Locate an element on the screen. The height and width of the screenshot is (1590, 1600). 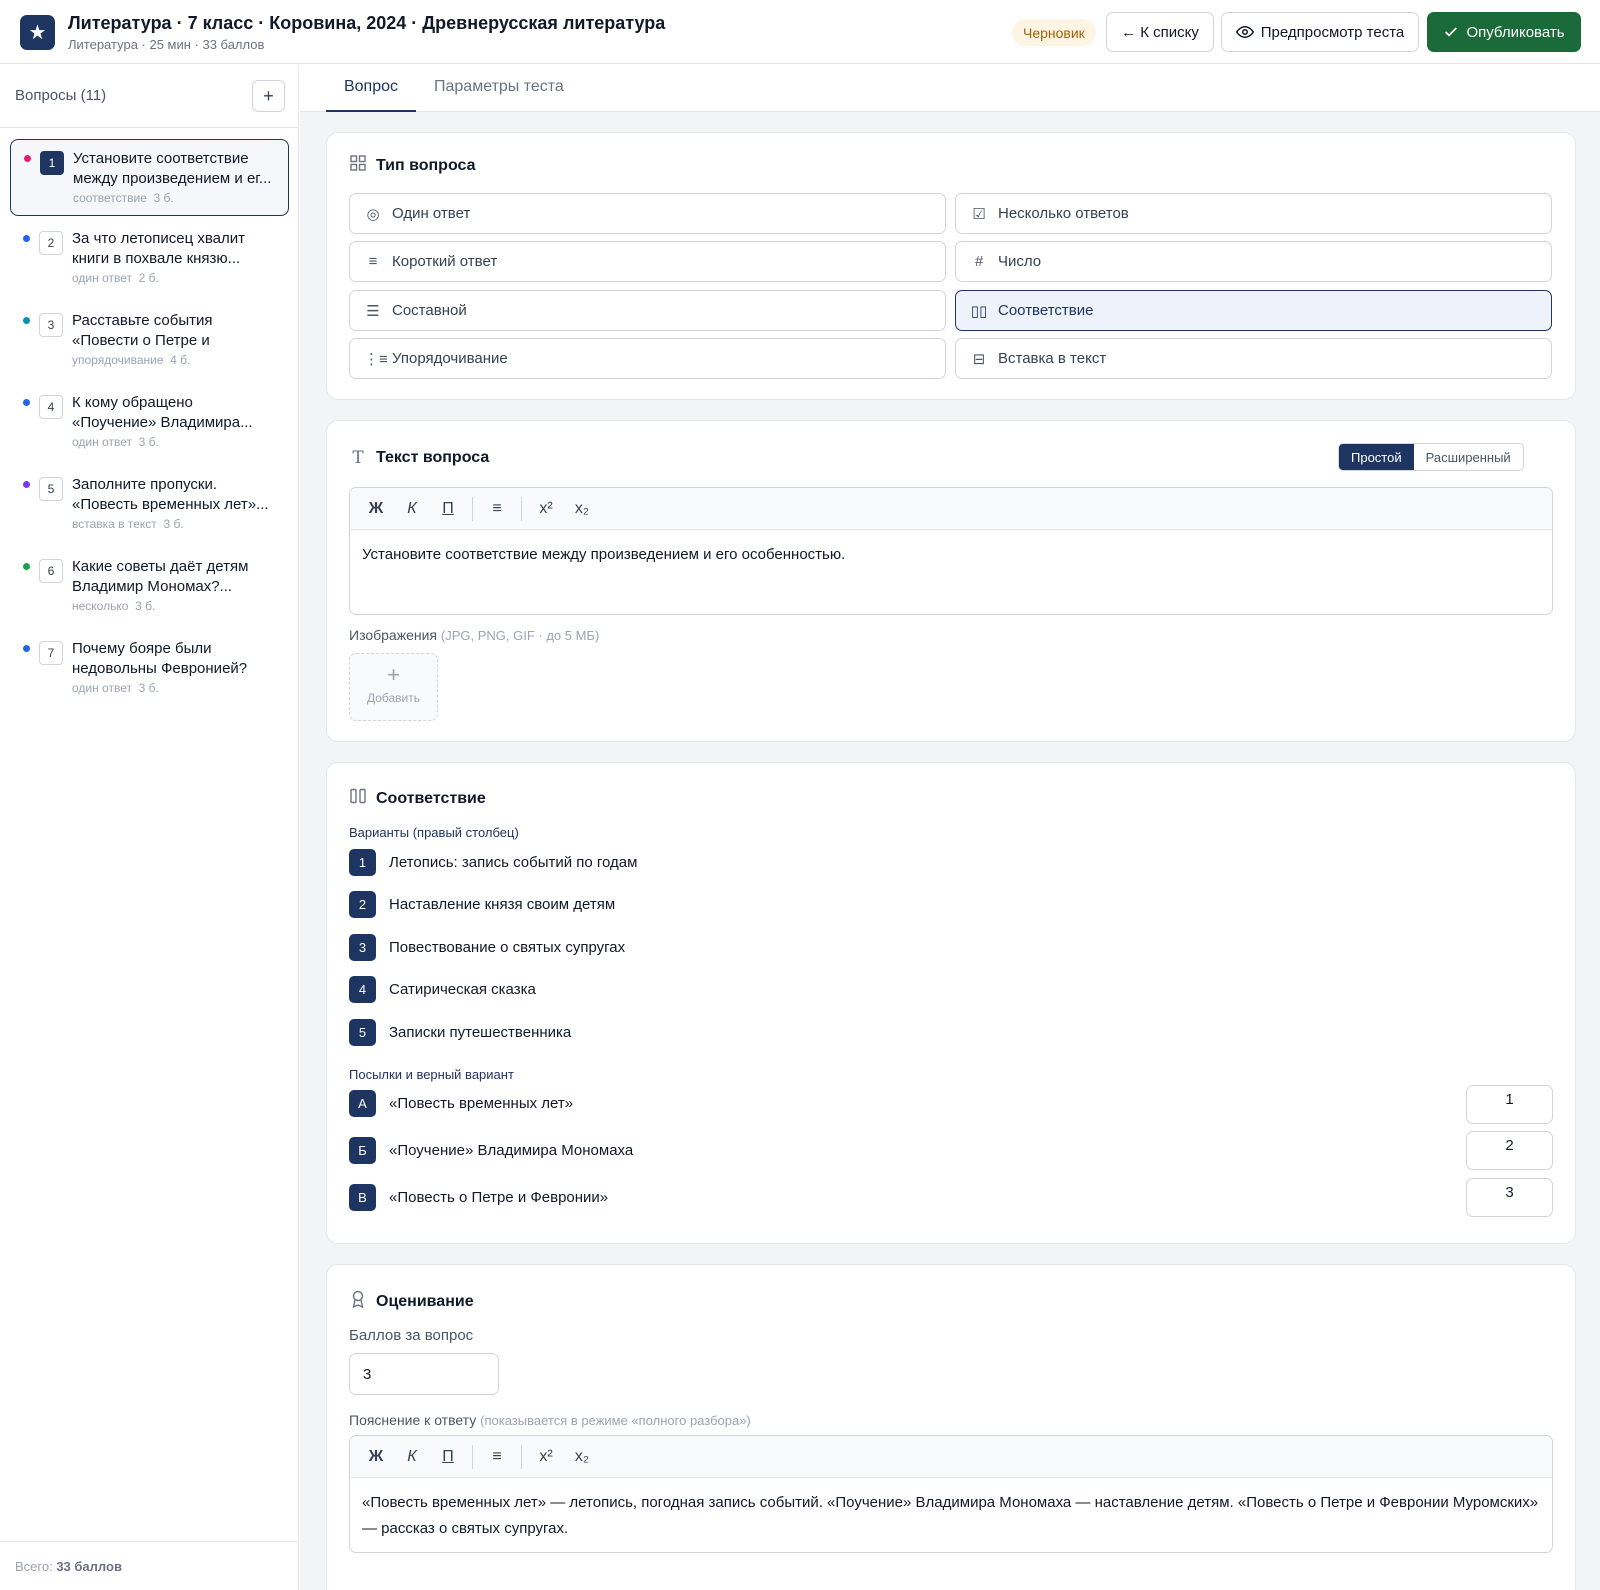
answer-input: 2 is located at coordinates (1509, 1150).